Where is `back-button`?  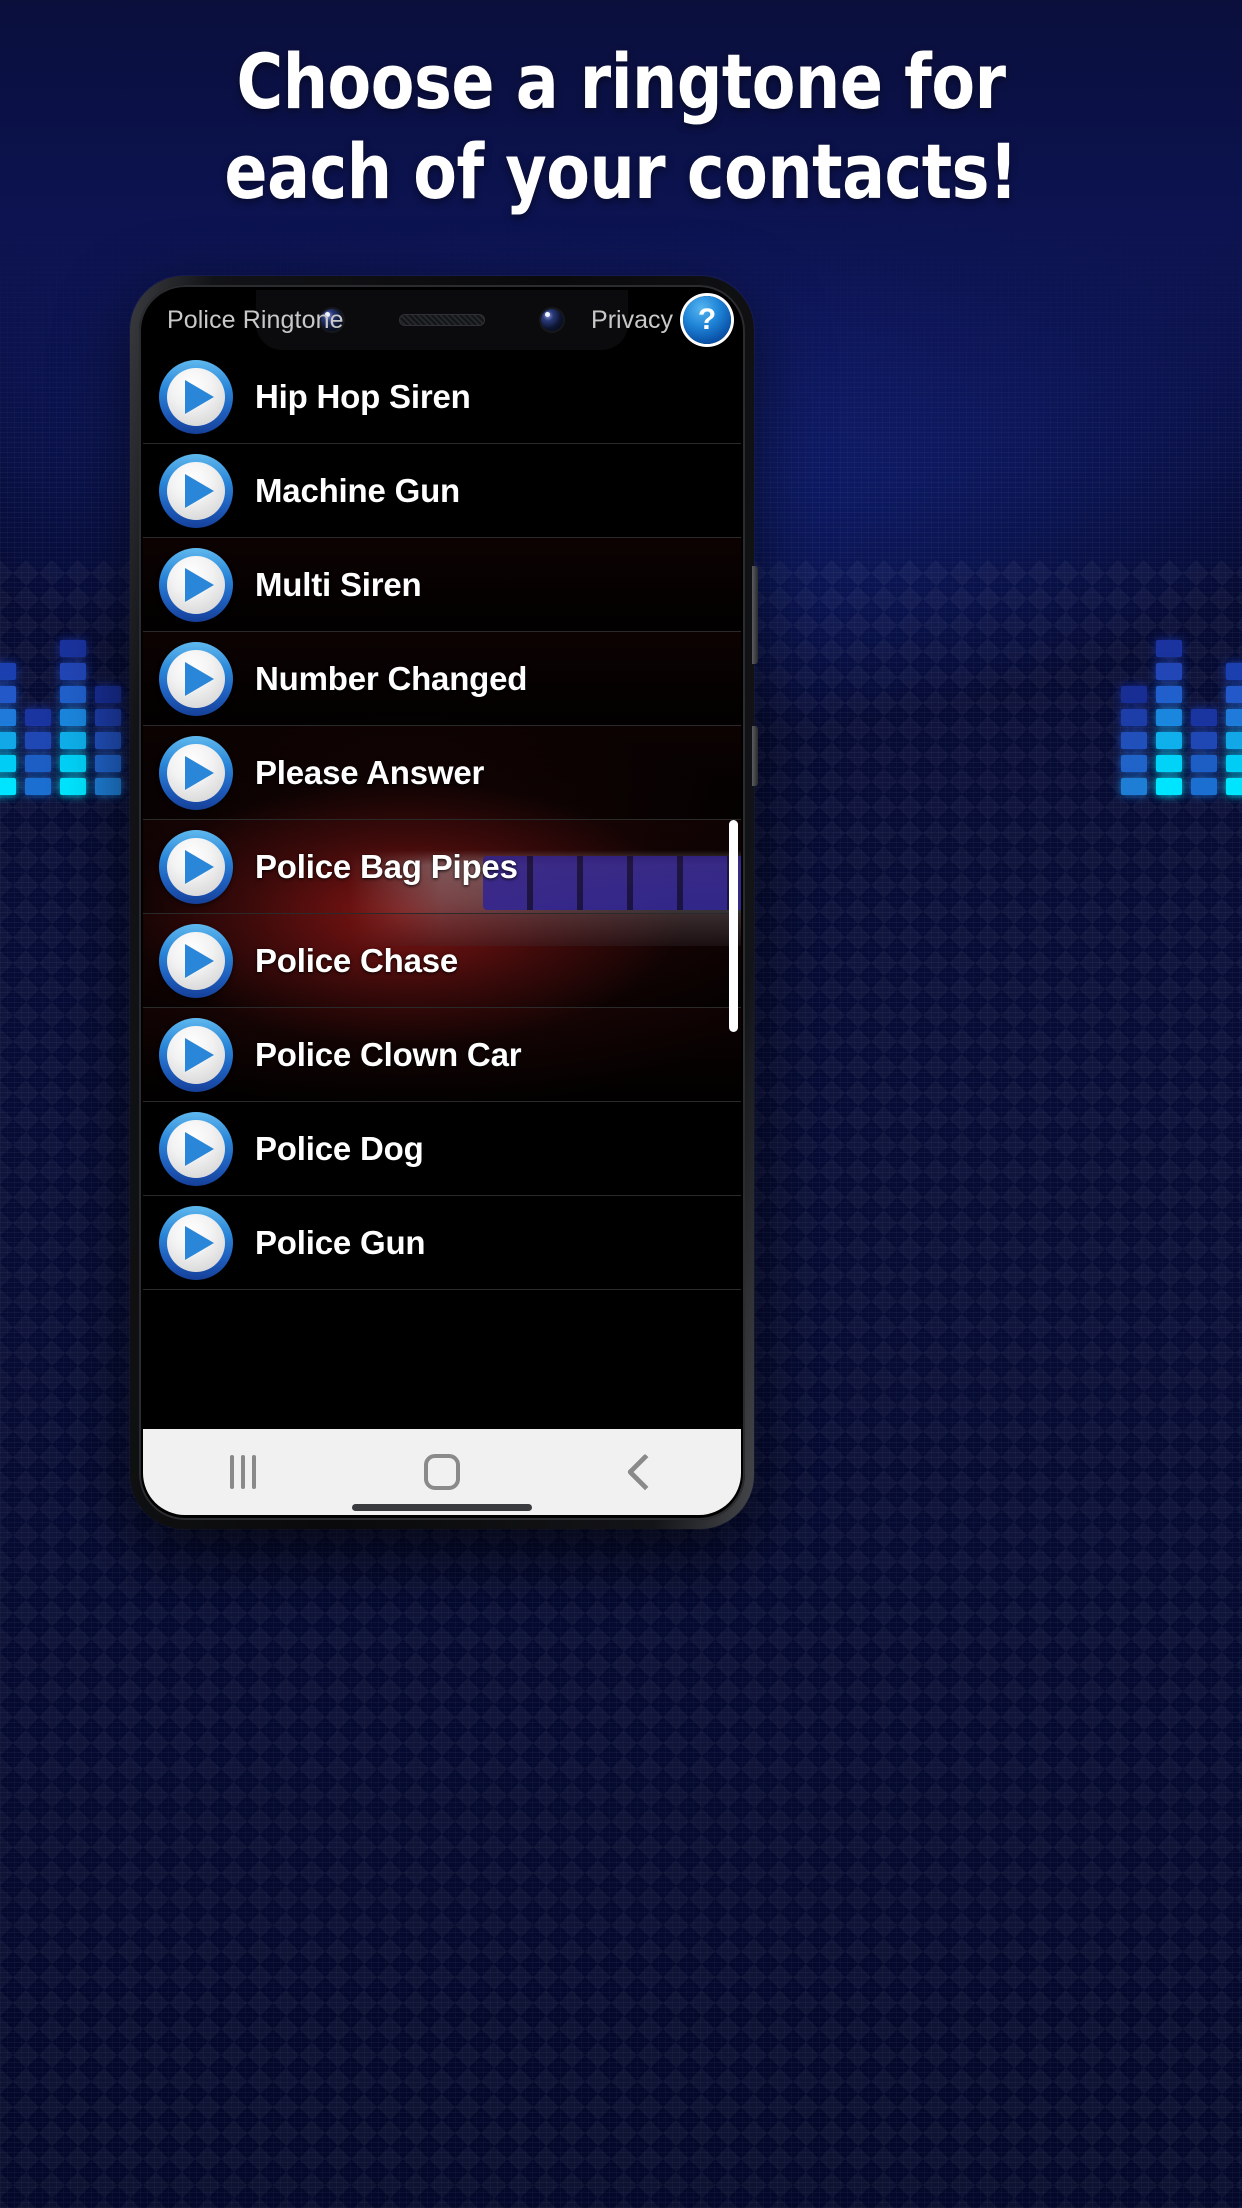 back-button is located at coordinates (641, 1472).